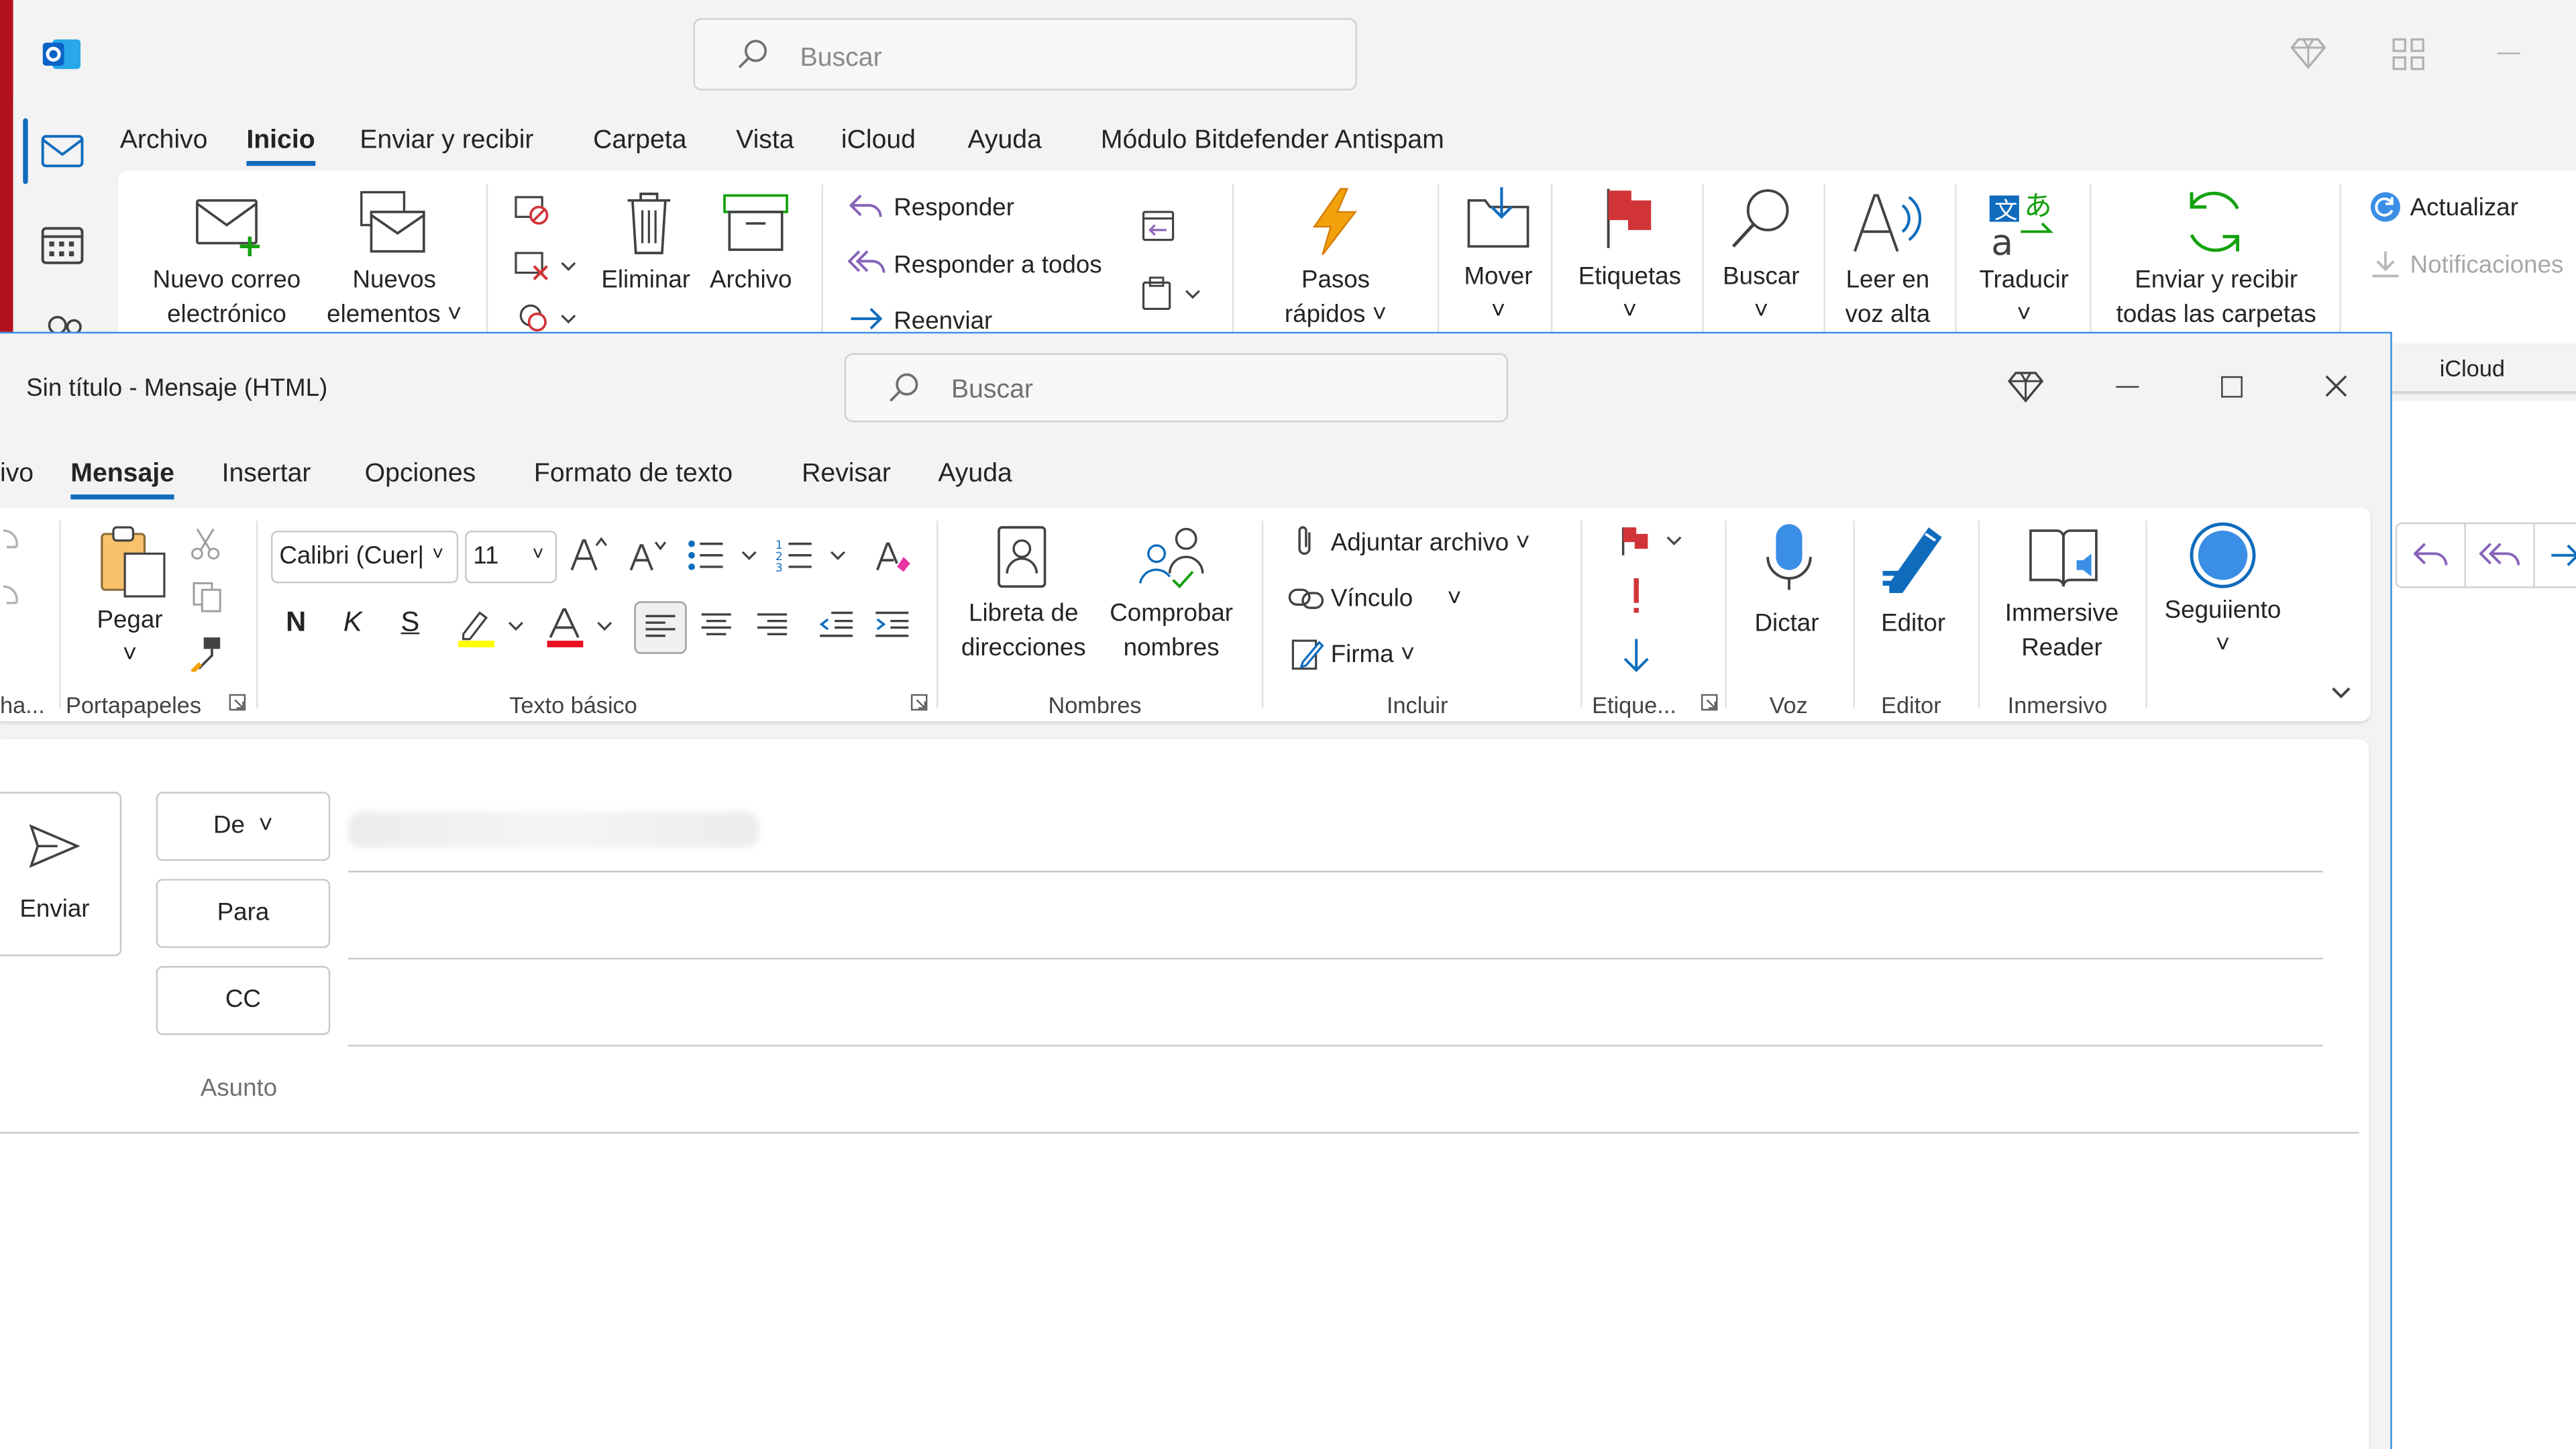  Describe the element at coordinates (547, 317) in the screenshot. I see `junk-icon` at that location.